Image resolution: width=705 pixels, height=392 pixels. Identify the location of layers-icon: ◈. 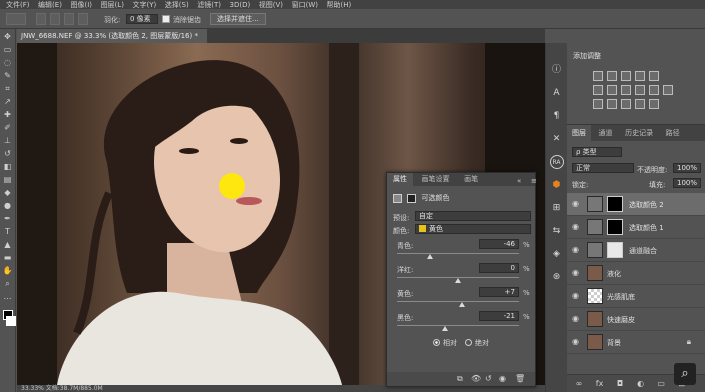
(557, 254).